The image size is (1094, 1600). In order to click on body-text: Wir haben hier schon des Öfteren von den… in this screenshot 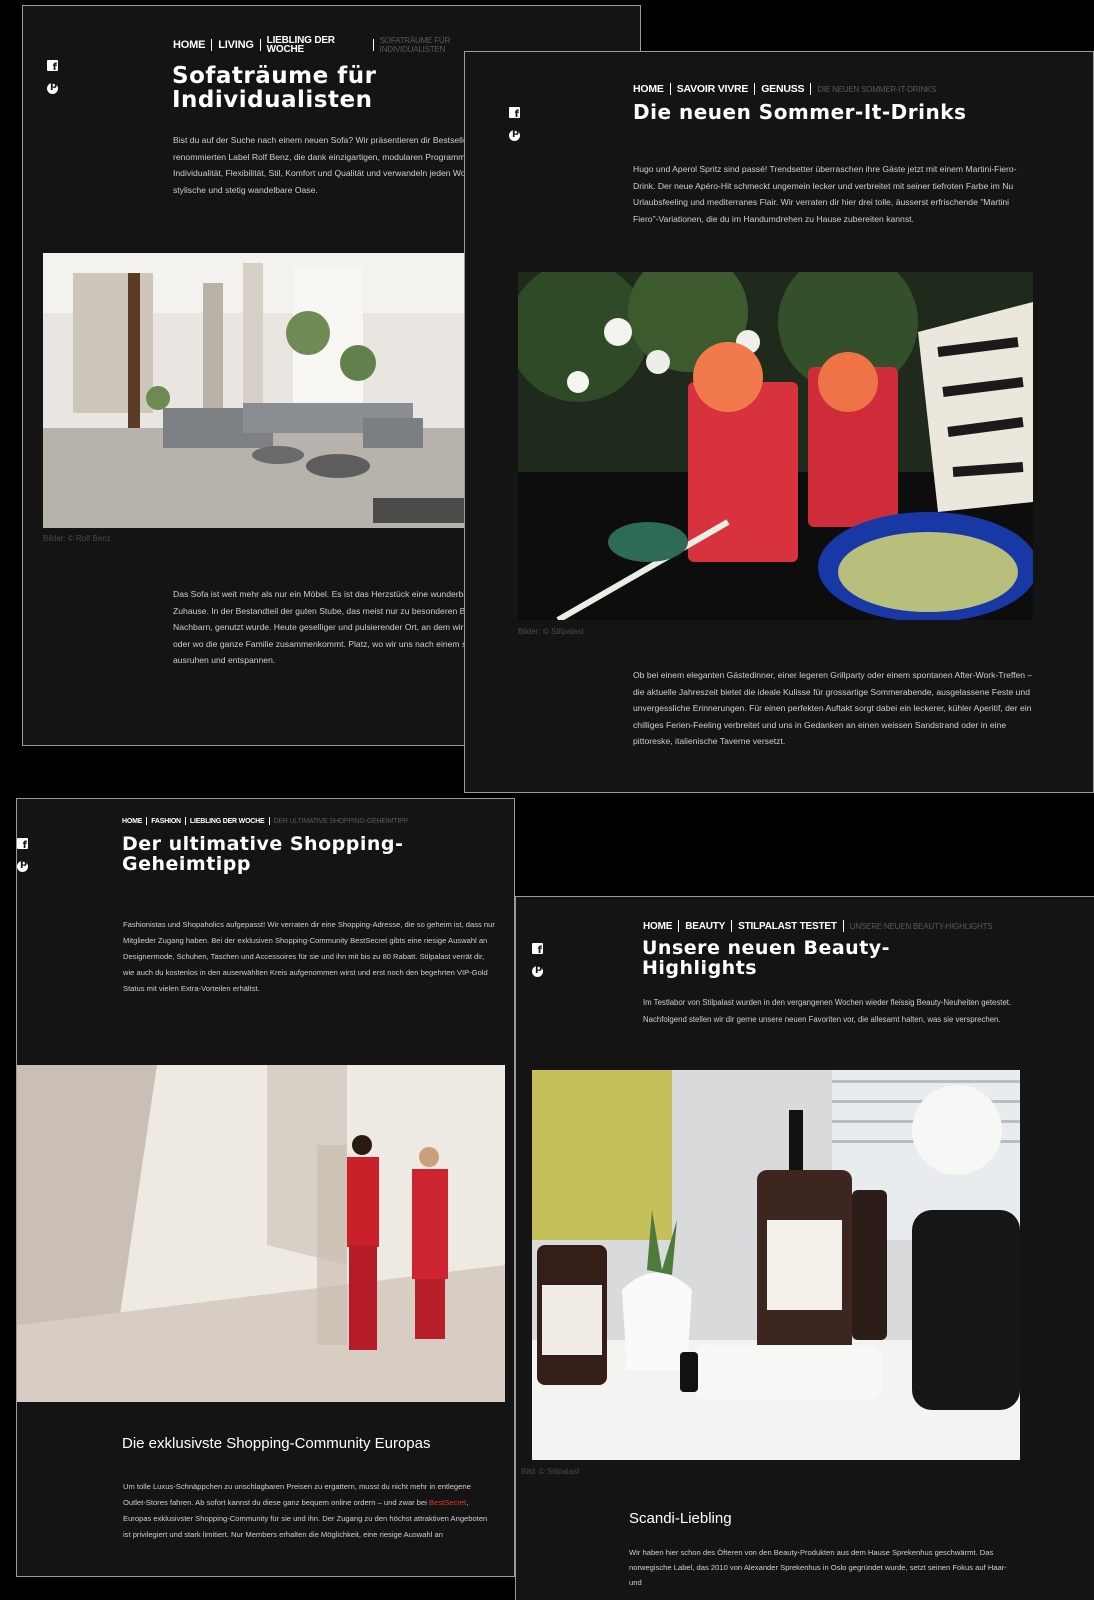, I will do `click(818, 1567)`.